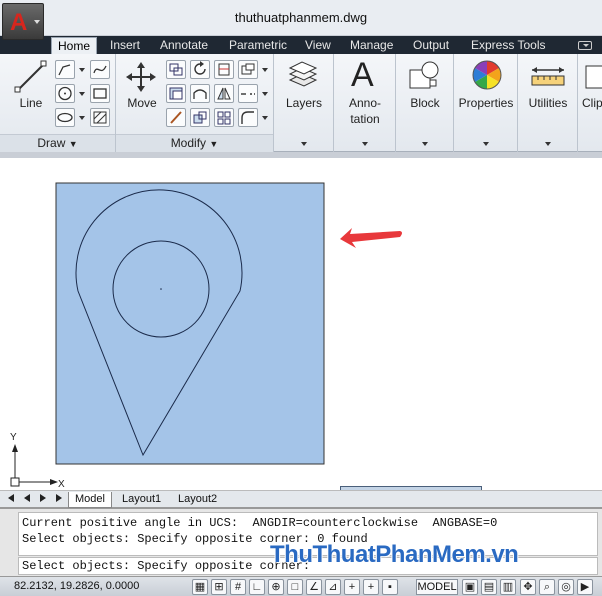  Describe the element at coordinates (486, 103) in the screenshot. I see `properties-panel: Properties` at that location.